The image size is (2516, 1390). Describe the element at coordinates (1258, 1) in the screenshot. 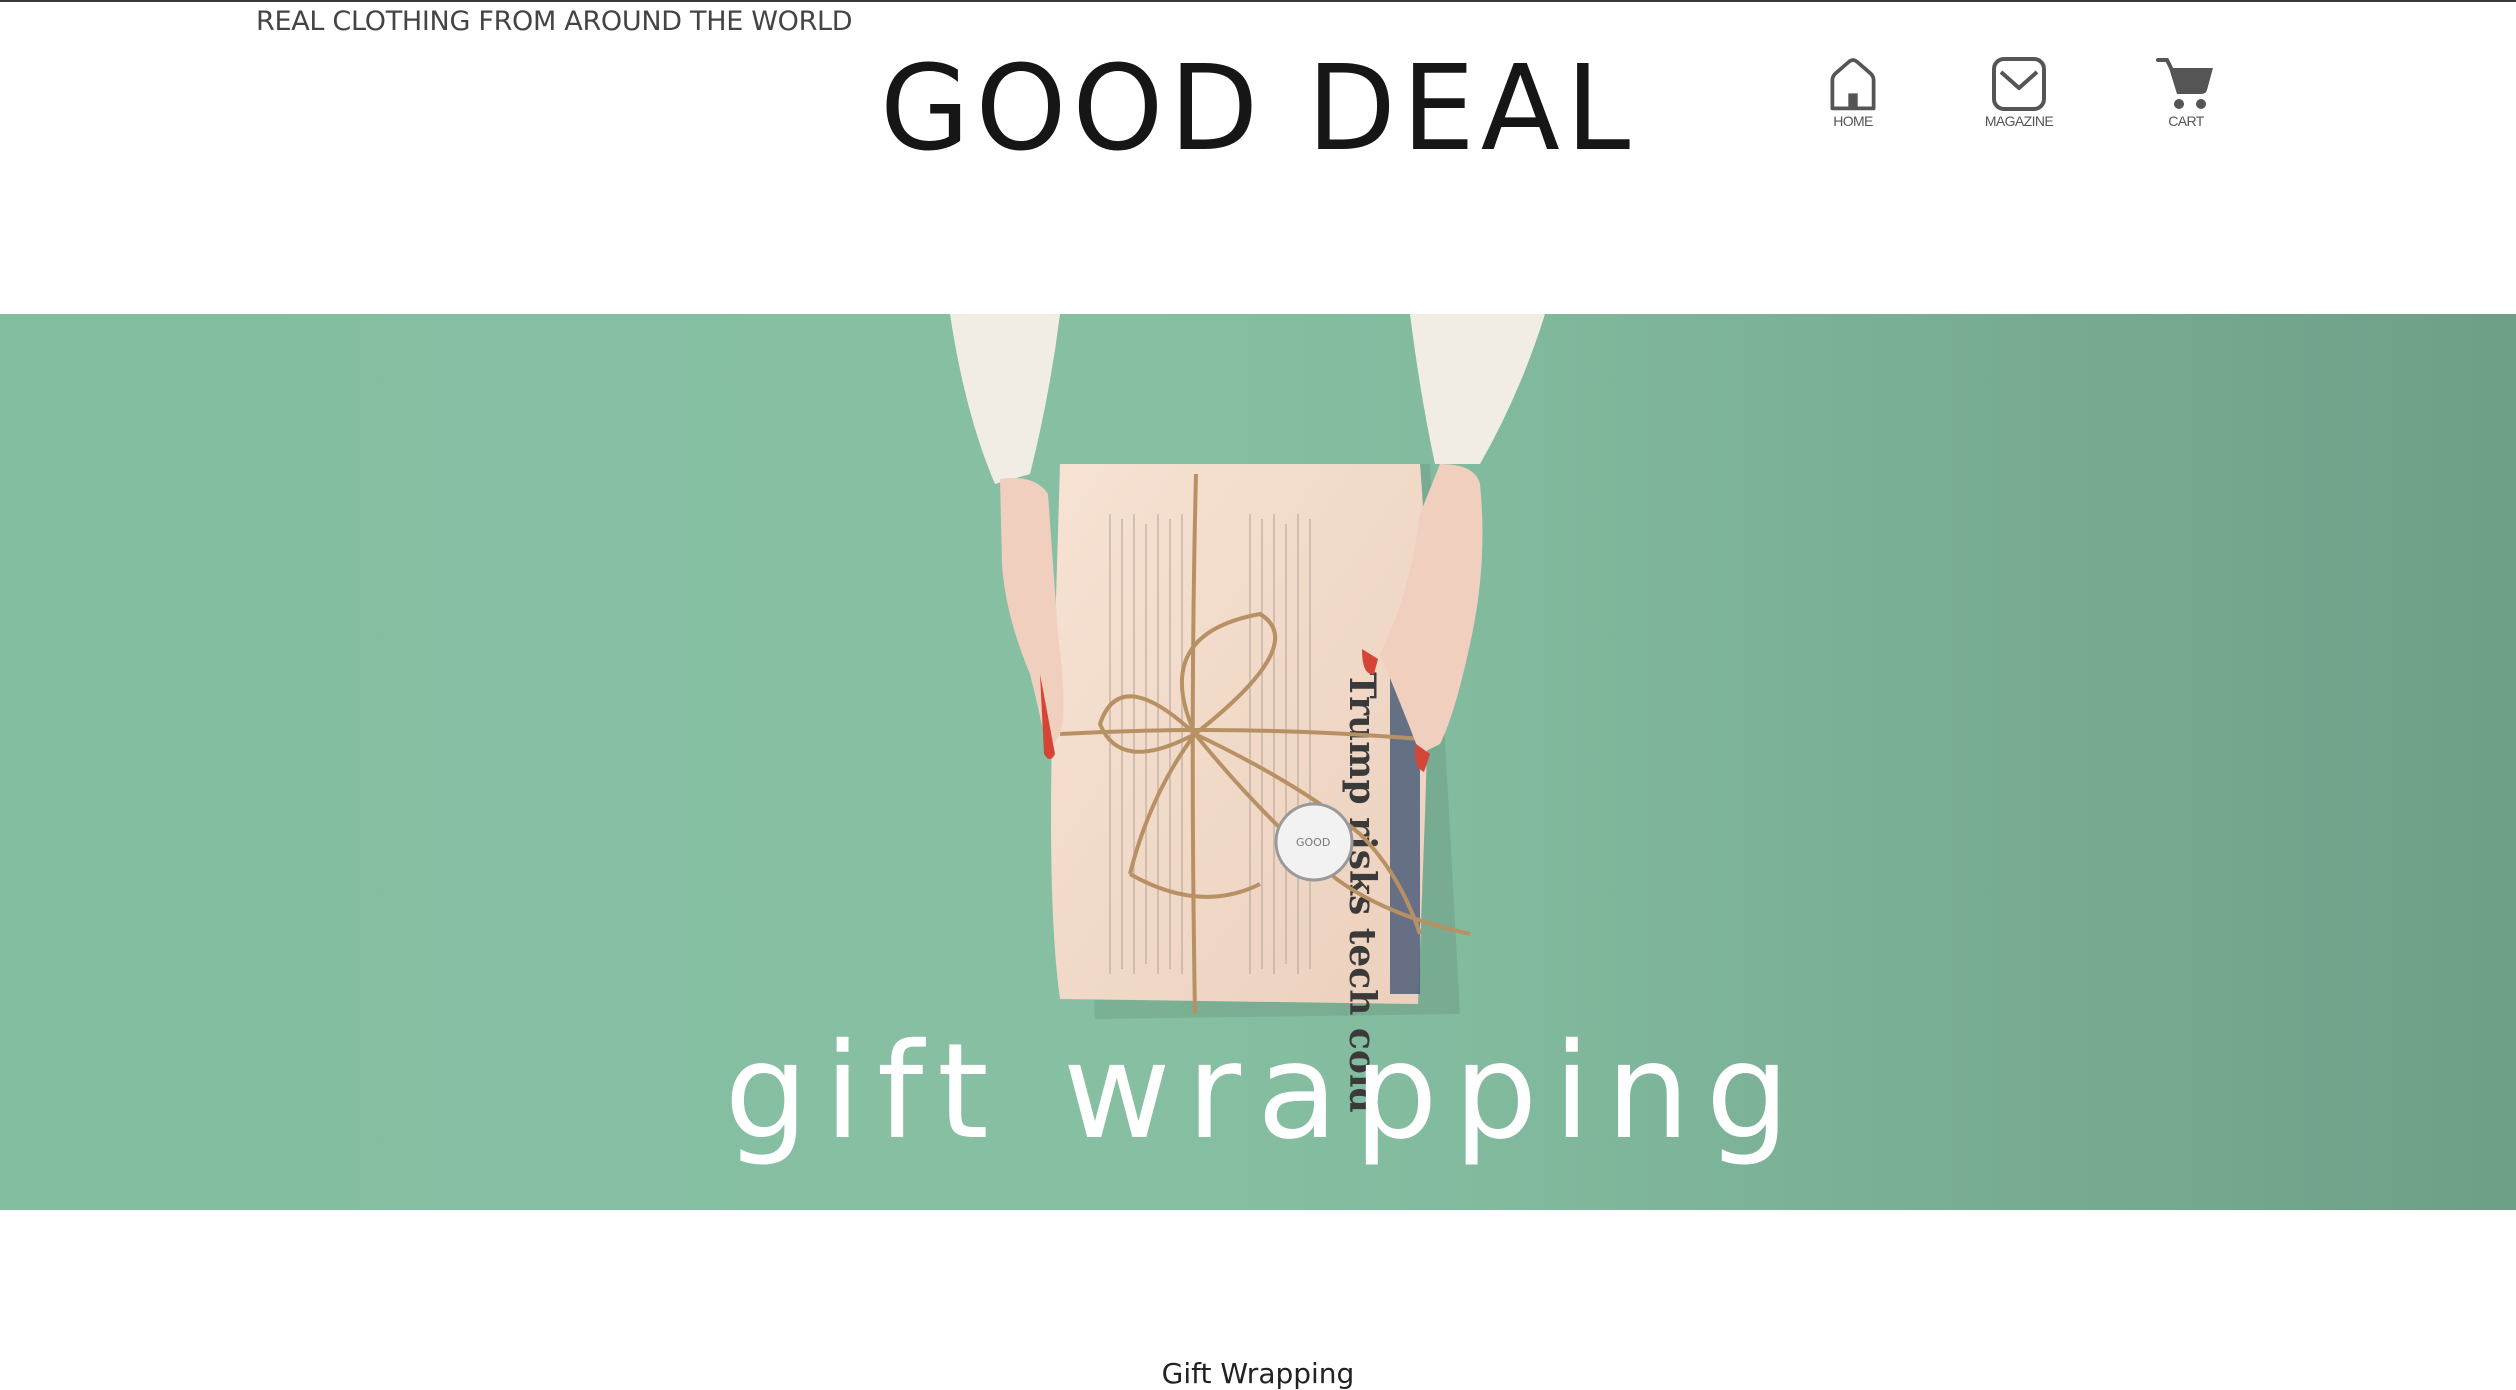

I see `top-border` at that location.